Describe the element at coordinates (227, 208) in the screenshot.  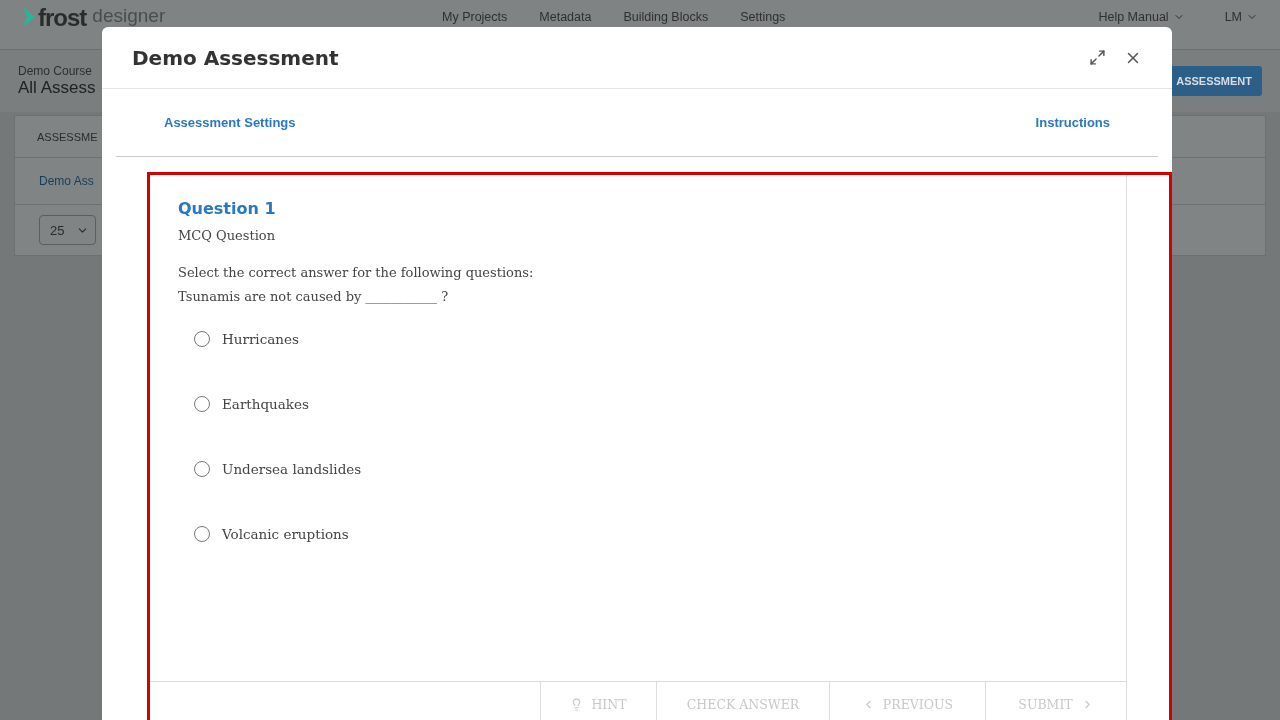
I see `question-title: Question 1` at that location.